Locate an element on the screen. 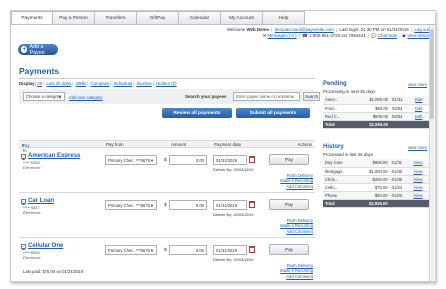  phone-text: 1-800-651-4720 ext 7994444 is located at coordinates (337, 35).